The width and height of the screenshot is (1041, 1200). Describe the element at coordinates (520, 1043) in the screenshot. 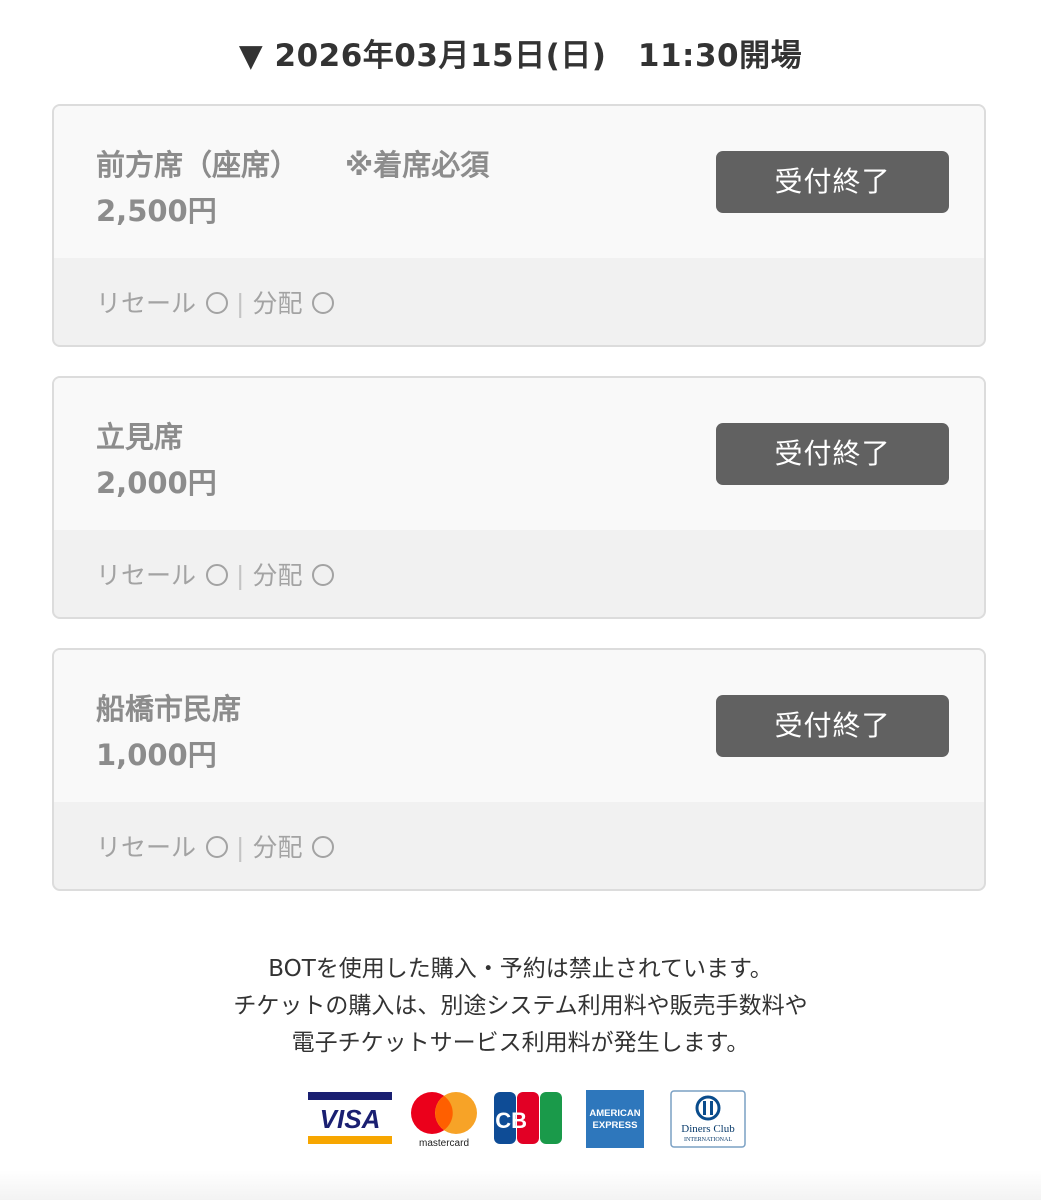

I see `notice-line: 電子チケットサービス利用料が発生します。` at that location.